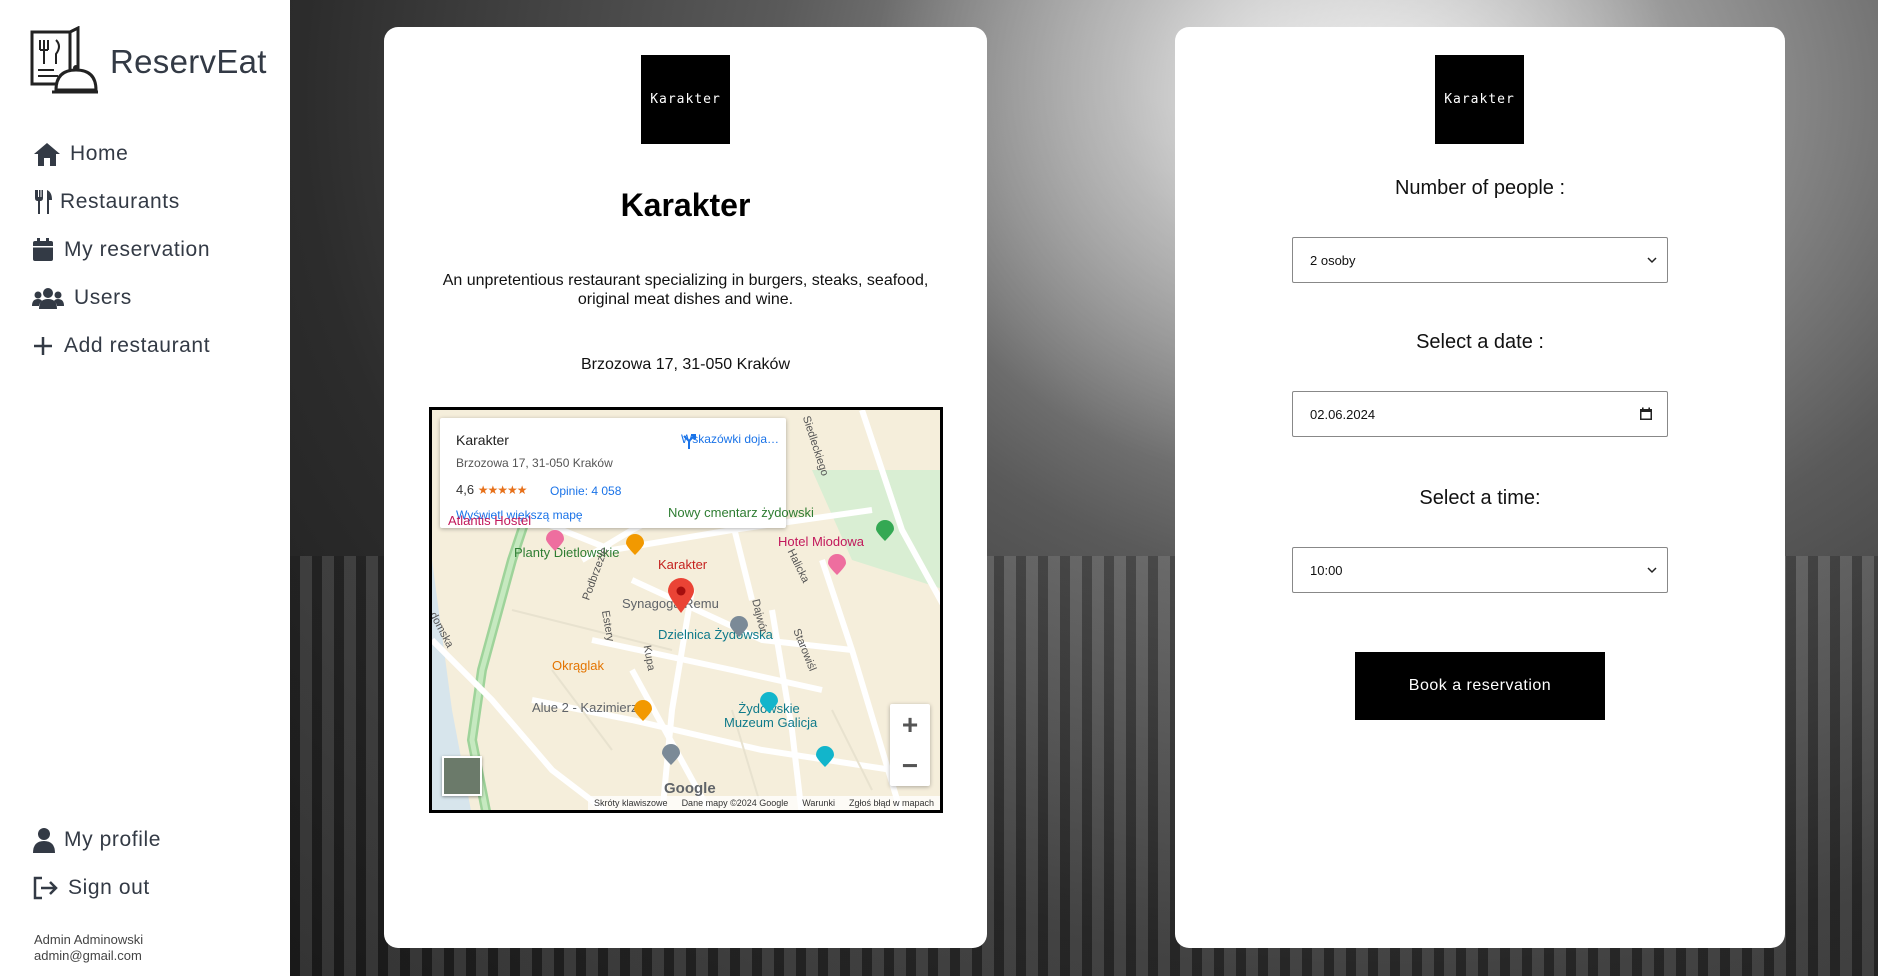 The width and height of the screenshot is (1878, 976). Describe the element at coordinates (44, 840) in the screenshot. I see `user-icon` at that location.